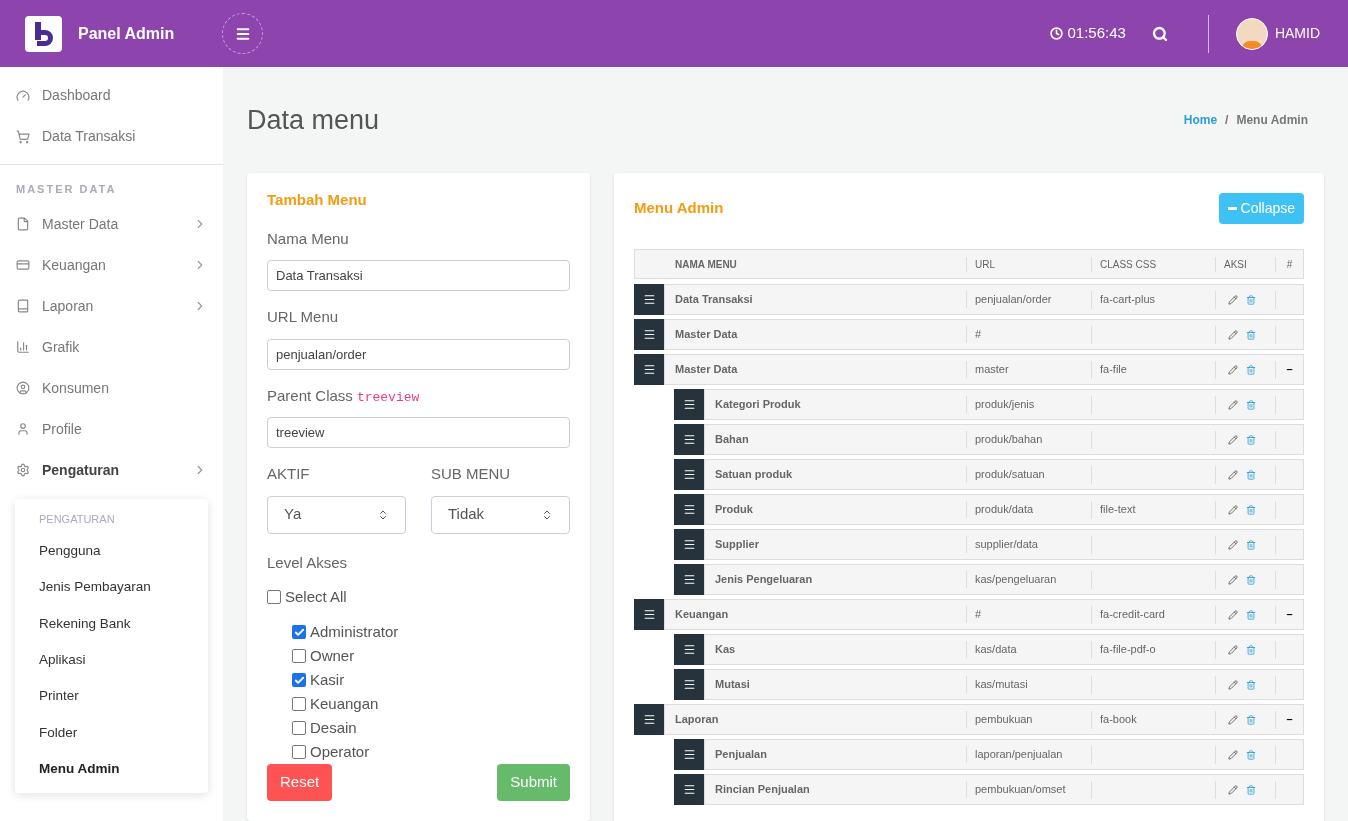 Image resolution: width=1348 pixels, height=821 pixels. I want to click on table-cell: penjualan/order, so click(1028, 299).